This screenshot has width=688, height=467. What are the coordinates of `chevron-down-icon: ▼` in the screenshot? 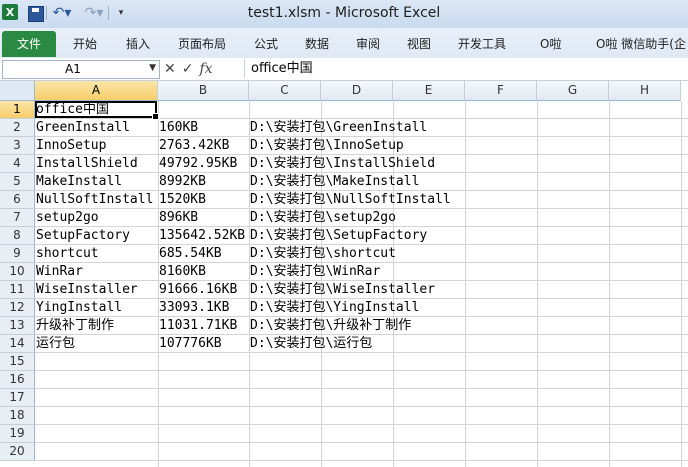 It's located at (152, 68).